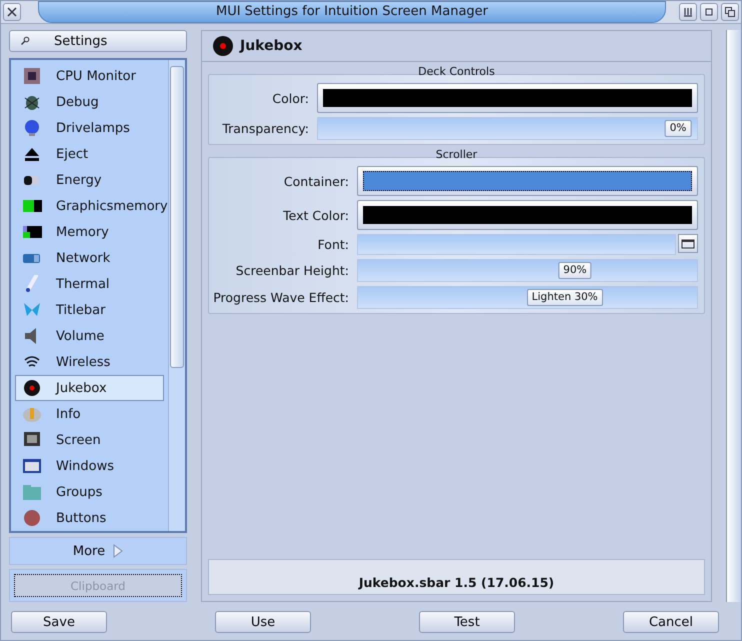 This screenshot has height=641, width=742. I want to click on window-title: MUI Settings for Intuition Screen Manager, so click(352, 12).